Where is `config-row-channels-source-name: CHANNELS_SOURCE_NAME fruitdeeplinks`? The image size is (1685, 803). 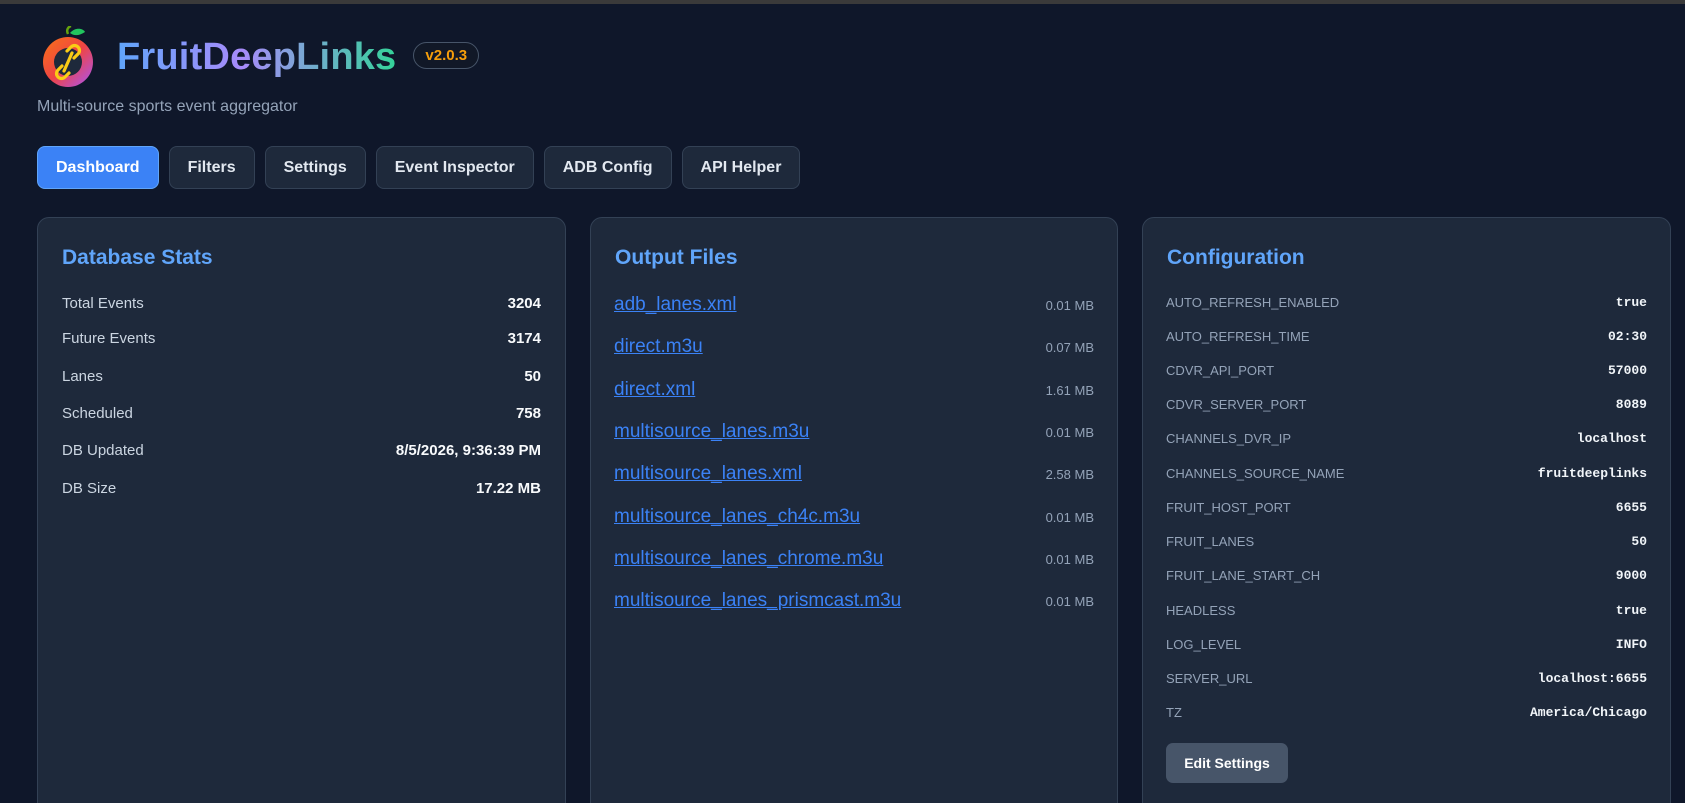 config-row-channels-source-name: CHANNELS_SOURCE_NAME fruitdeeplinks is located at coordinates (1406, 473).